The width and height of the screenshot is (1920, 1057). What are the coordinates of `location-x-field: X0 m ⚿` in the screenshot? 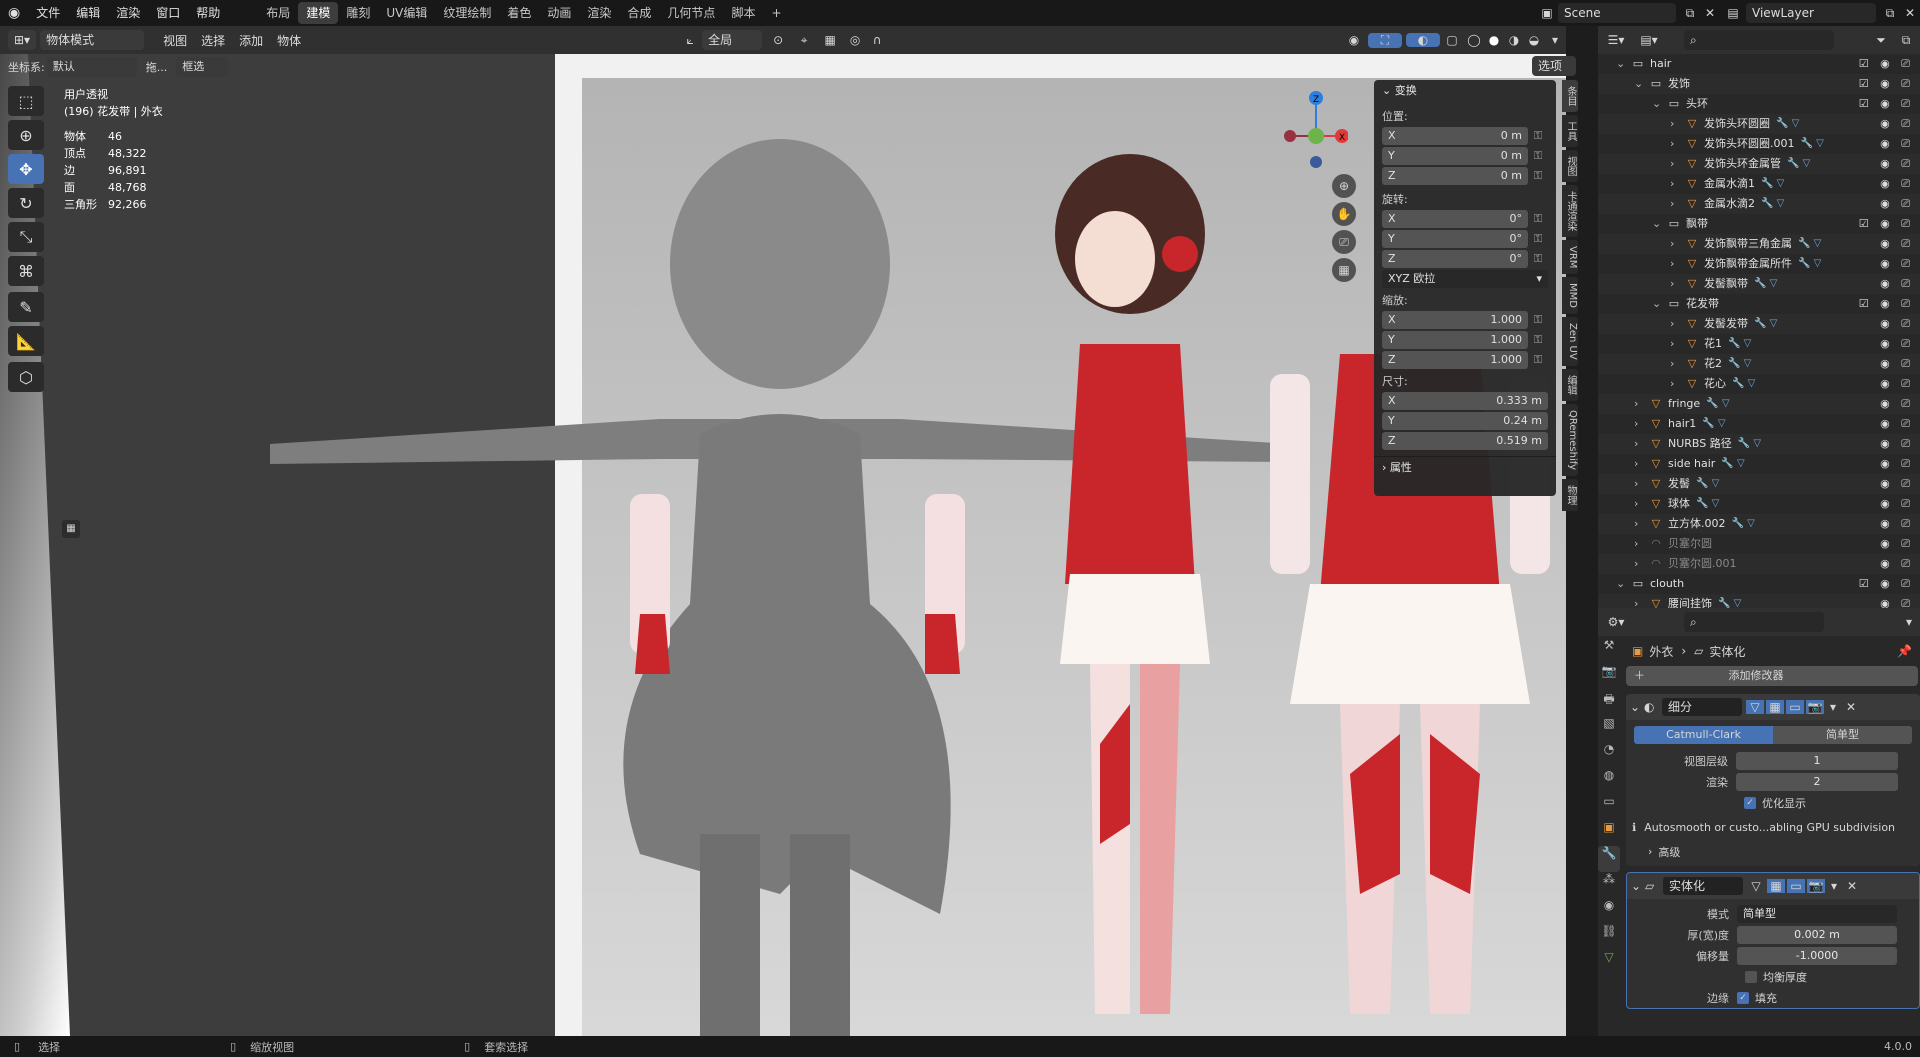 It's located at (1465, 135).